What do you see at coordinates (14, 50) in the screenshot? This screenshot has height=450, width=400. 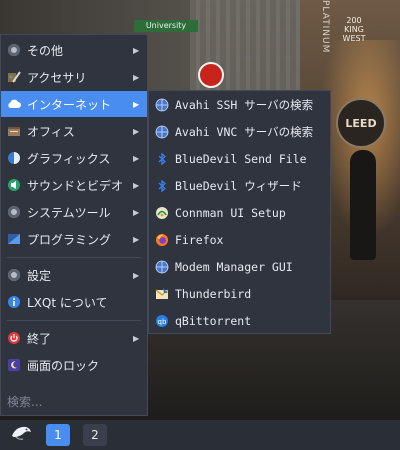 I see `gear-icon` at bounding box center [14, 50].